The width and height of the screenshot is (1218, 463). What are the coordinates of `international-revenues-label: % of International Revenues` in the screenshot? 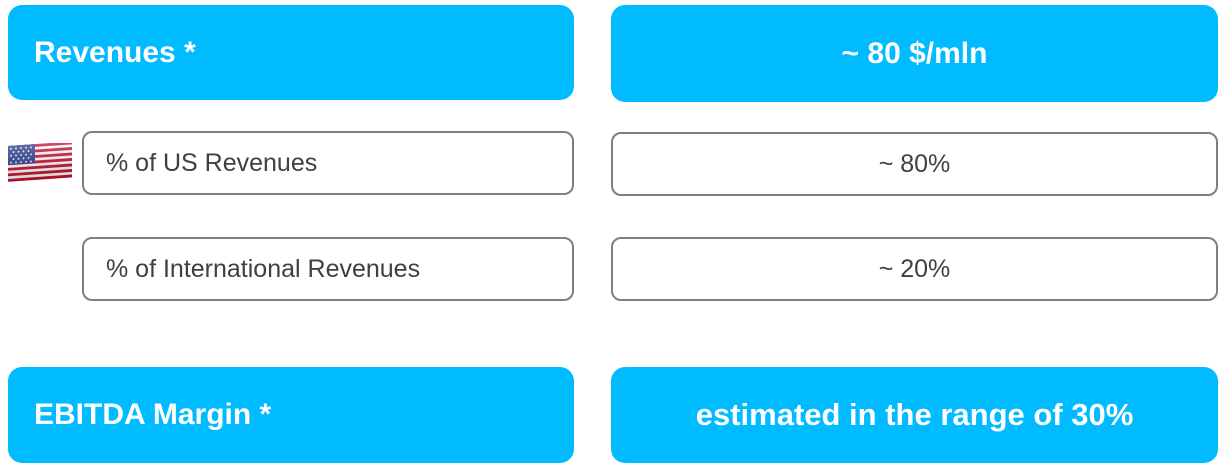 It's located at (263, 268).